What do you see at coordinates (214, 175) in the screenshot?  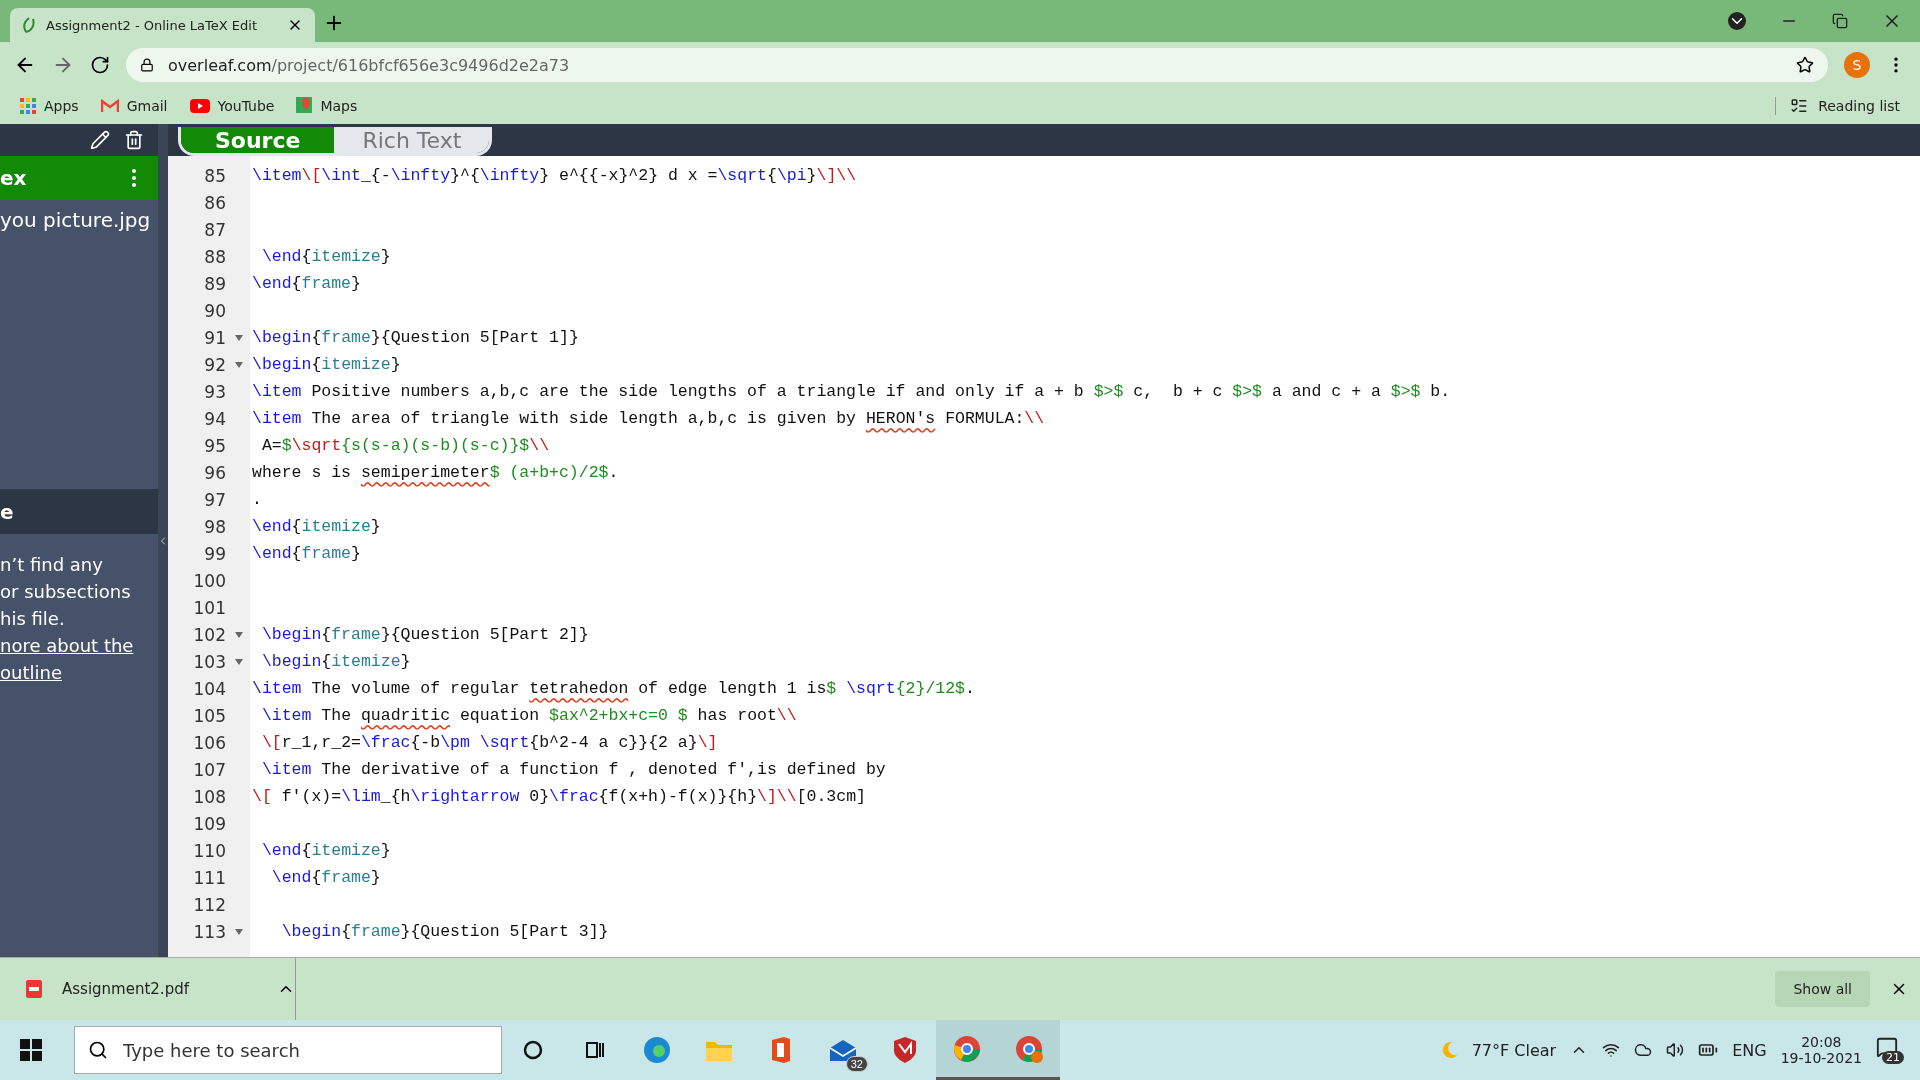 I see `line-number: 85` at bounding box center [214, 175].